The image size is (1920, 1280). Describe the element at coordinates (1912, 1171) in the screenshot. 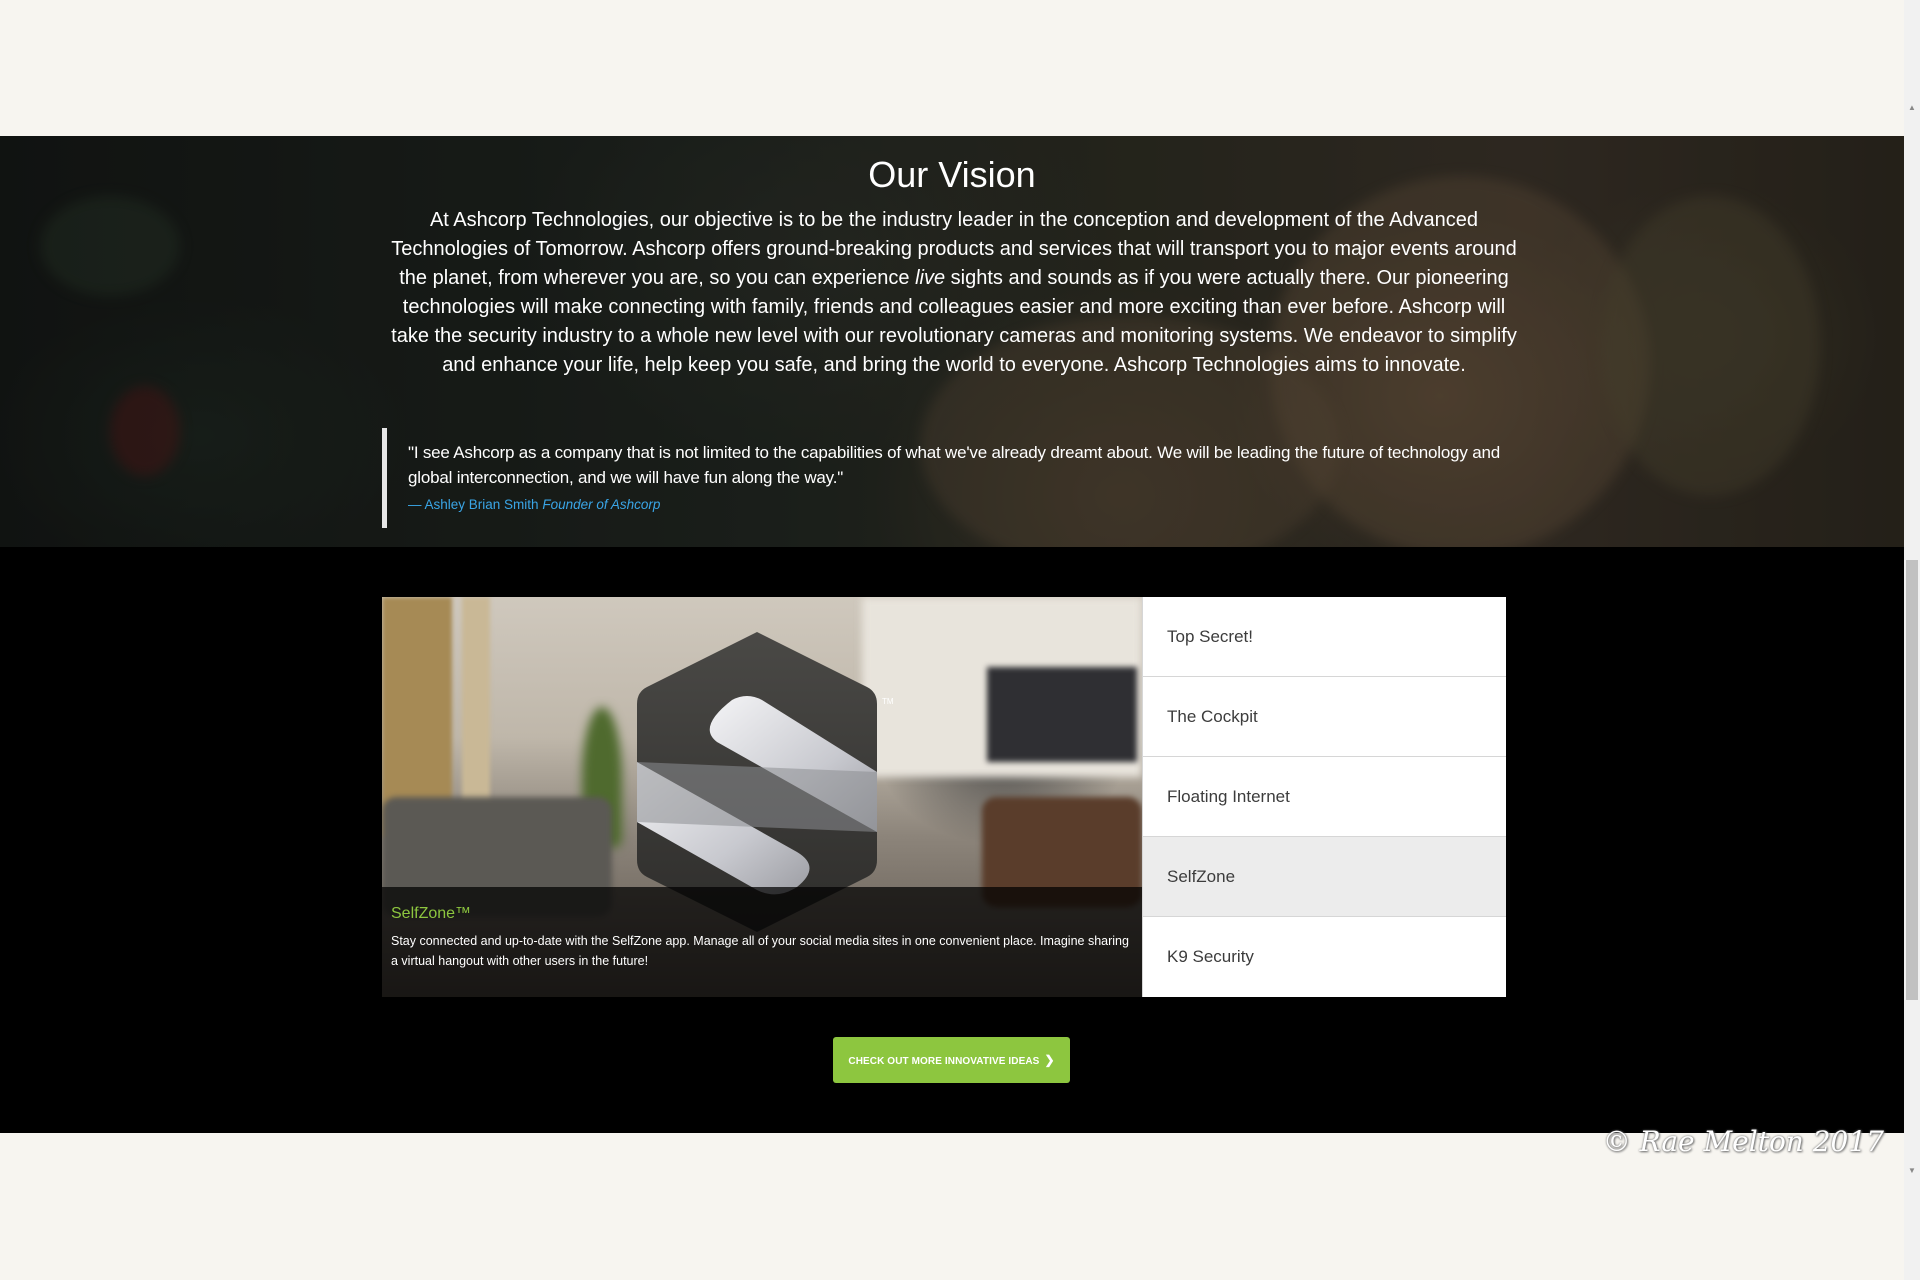

I see `scroll-down-arrow-icon: ▼` at that location.